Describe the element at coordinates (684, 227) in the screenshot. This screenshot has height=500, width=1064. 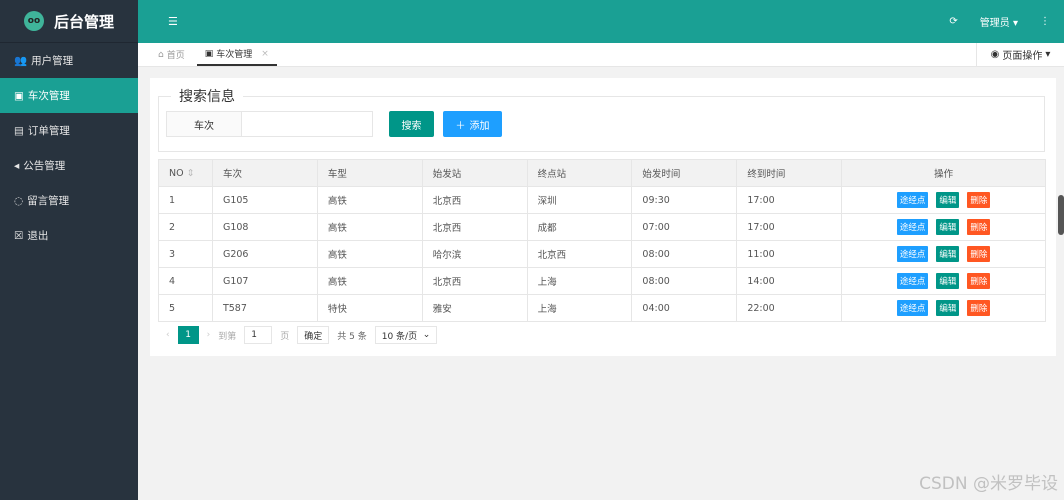
I see `table-cell: 07:00` at that location.